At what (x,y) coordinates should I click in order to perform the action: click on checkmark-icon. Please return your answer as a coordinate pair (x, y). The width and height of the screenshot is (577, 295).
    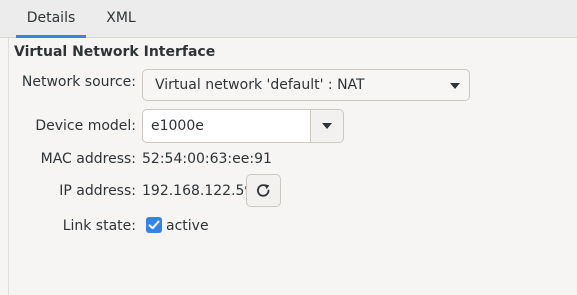
    Looking at the image, I should click on (154, 225).